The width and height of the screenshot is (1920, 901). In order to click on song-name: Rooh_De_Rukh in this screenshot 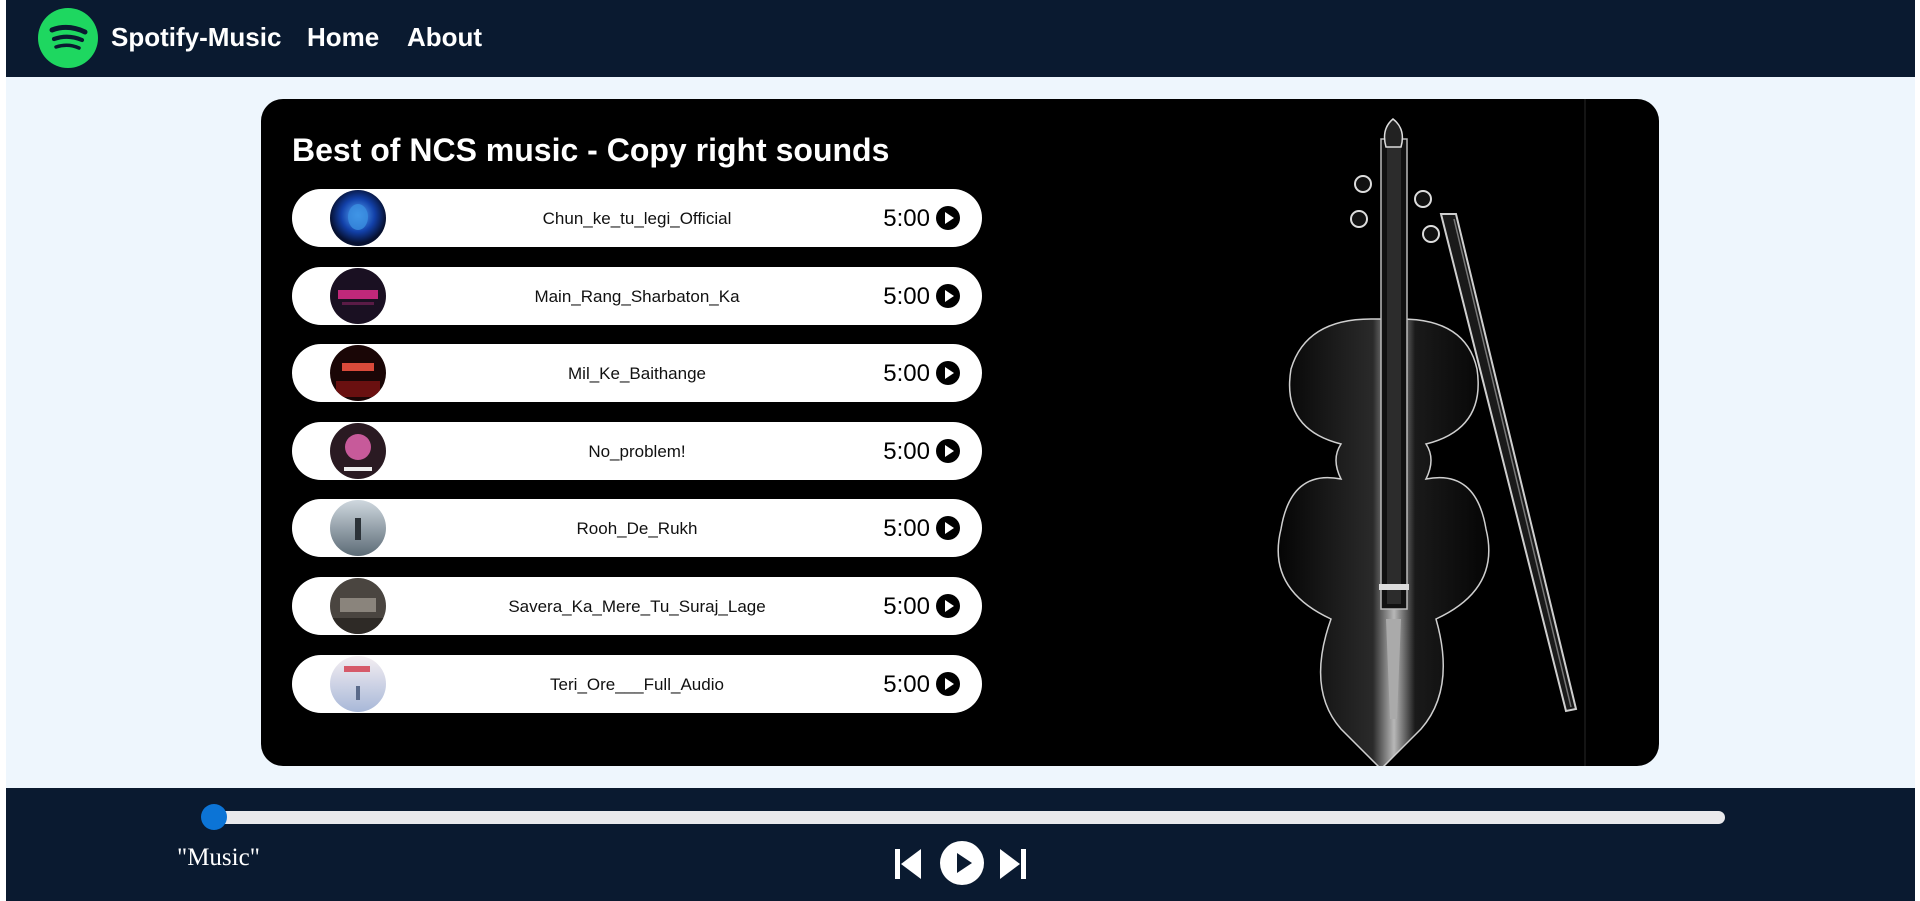, I will do `click(637, 529)`.